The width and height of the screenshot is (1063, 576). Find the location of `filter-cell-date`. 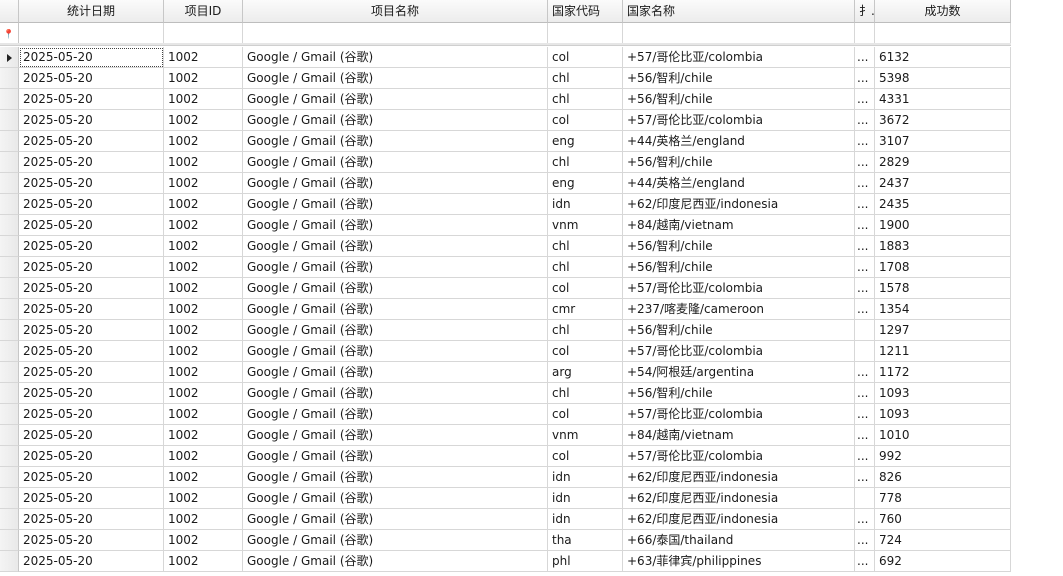

filter-cell-date is located at coordinates (91, 33).